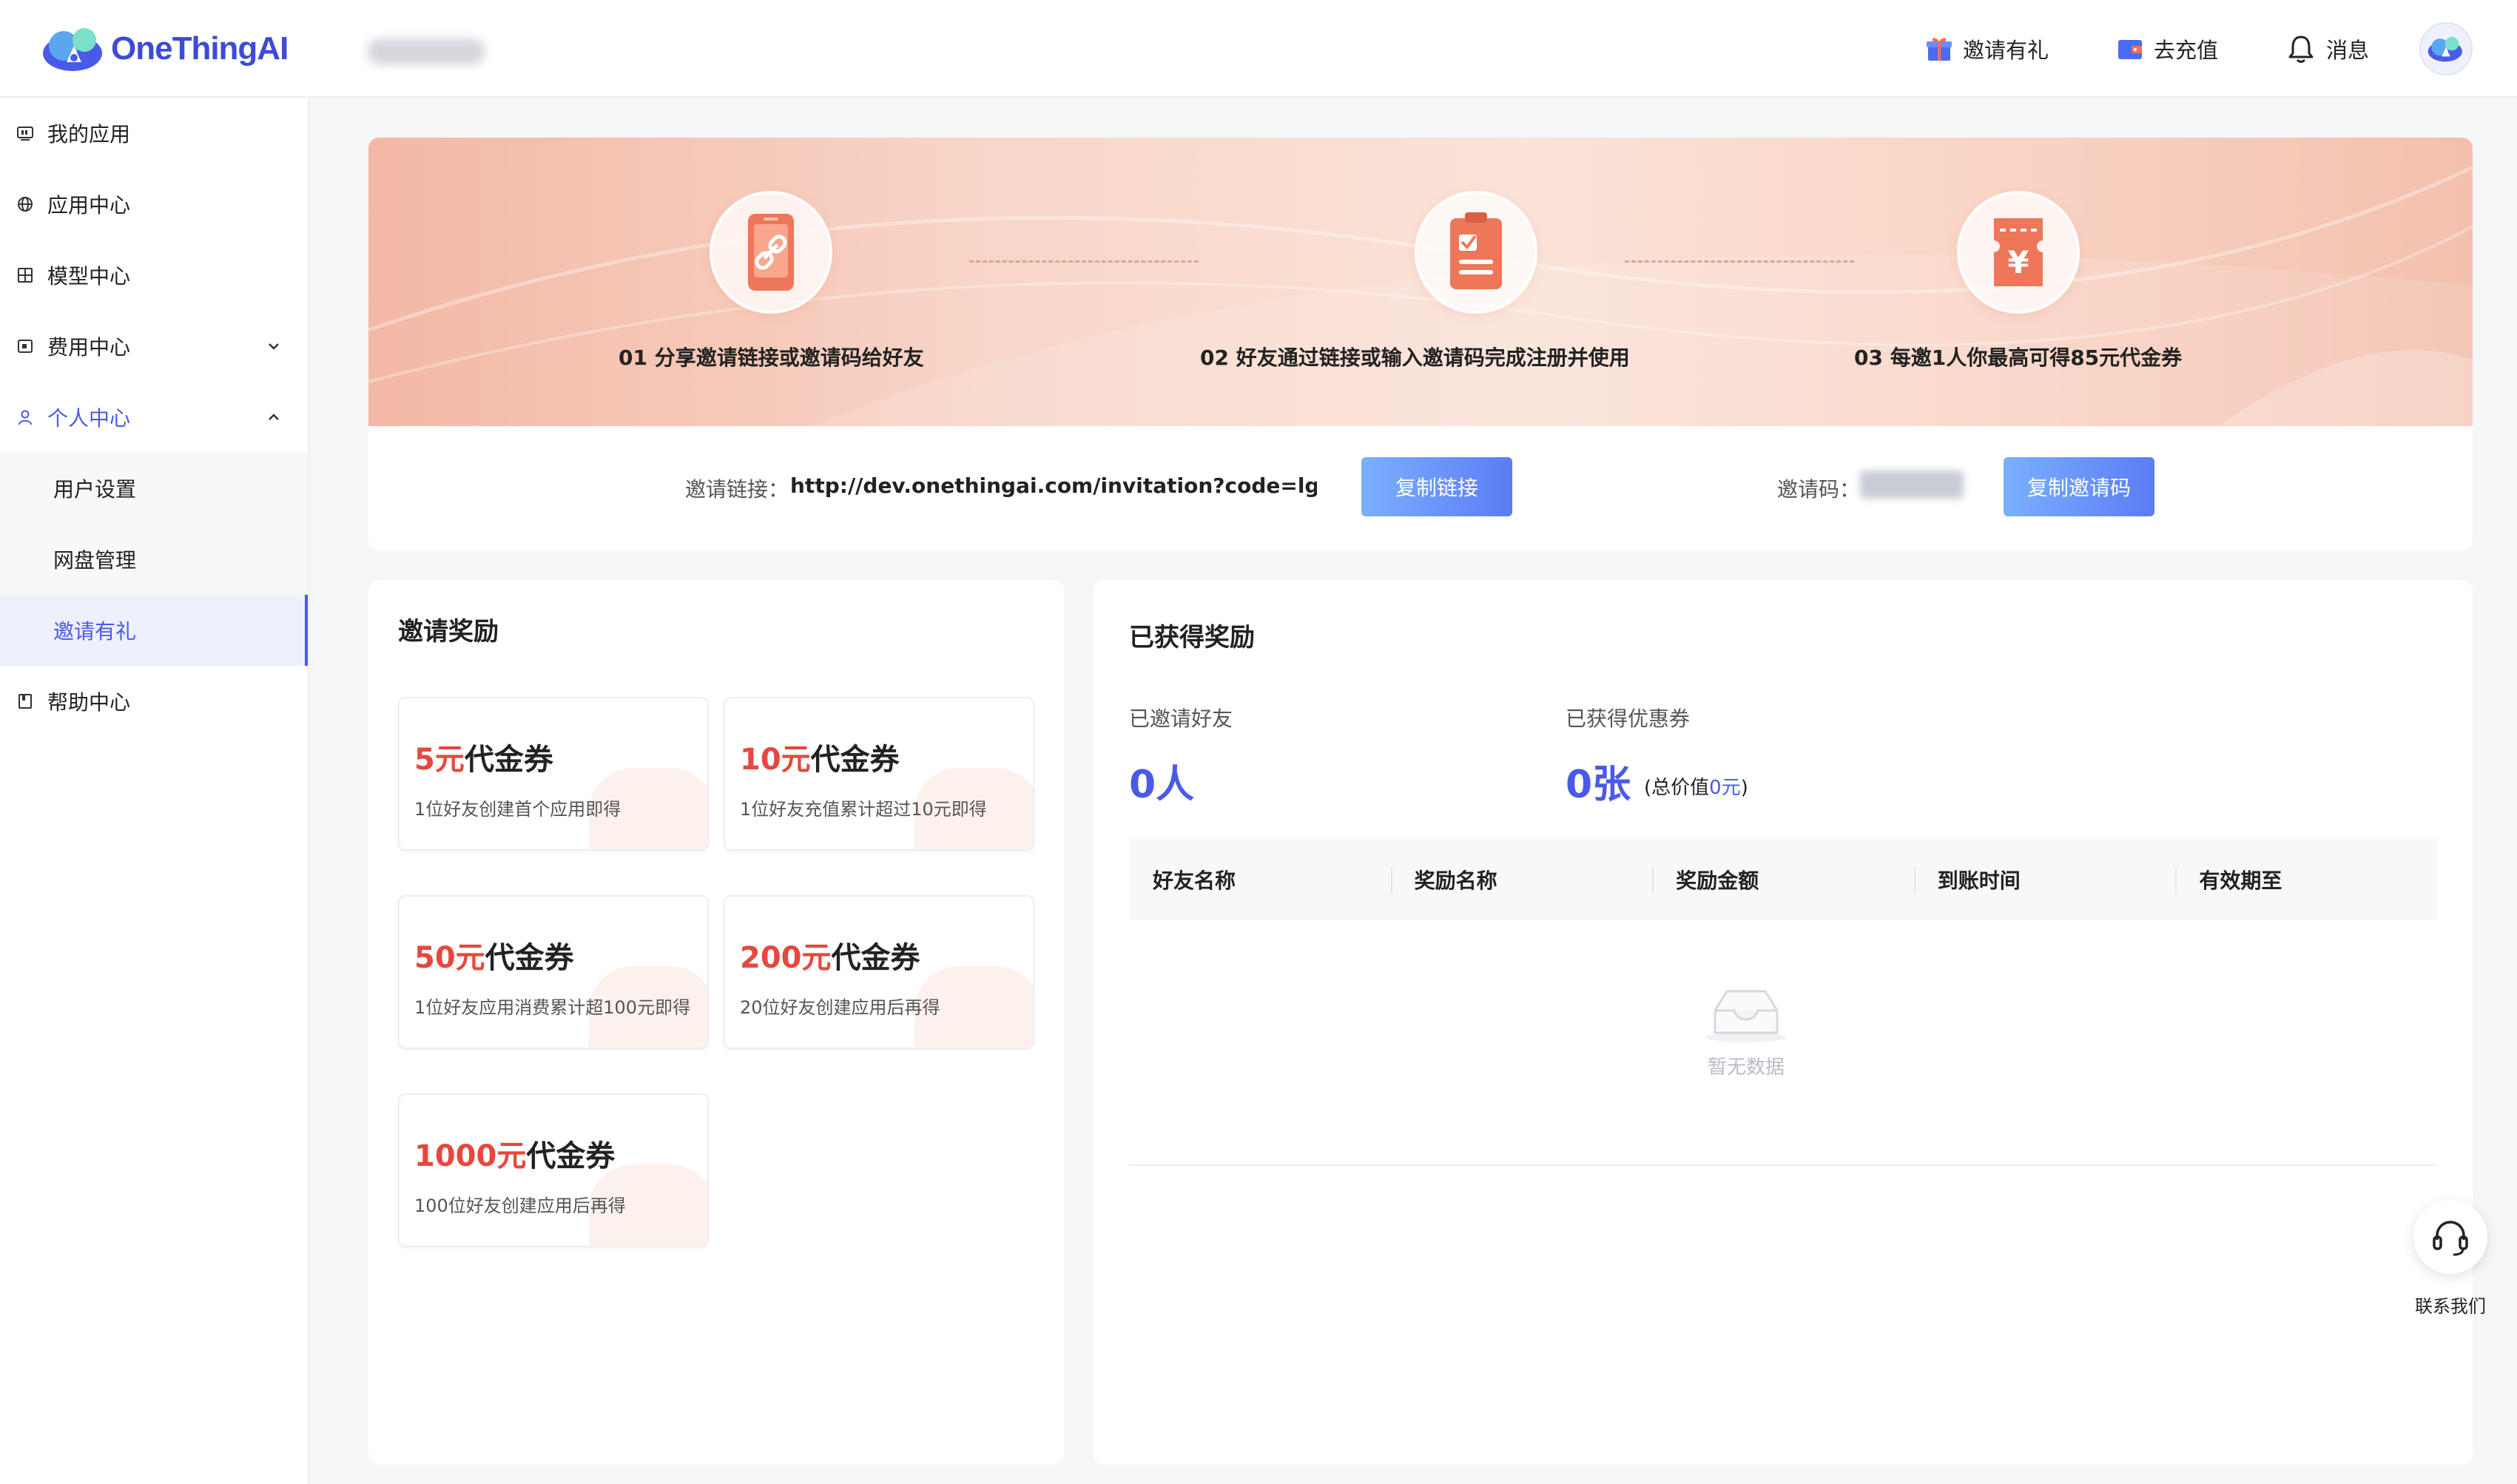 This screenshot has width=2517, height=1484. I want to click on reward-title: 200元代金券, so click(830, 955).